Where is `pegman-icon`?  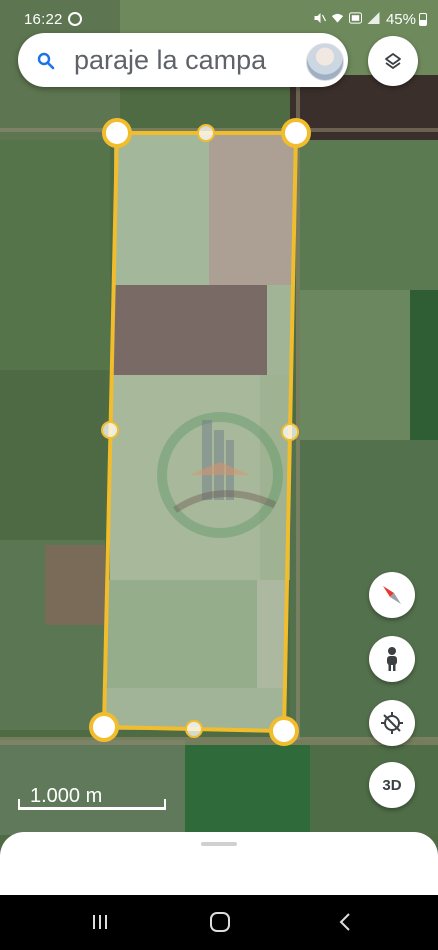
pegman-icon is located at coordinates (392, 659).